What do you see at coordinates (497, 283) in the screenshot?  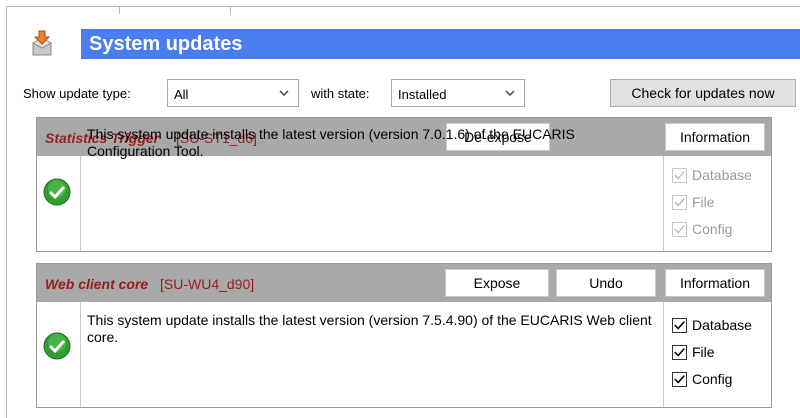 I see `expose-button: Expose` at bounding box center [497, 283].